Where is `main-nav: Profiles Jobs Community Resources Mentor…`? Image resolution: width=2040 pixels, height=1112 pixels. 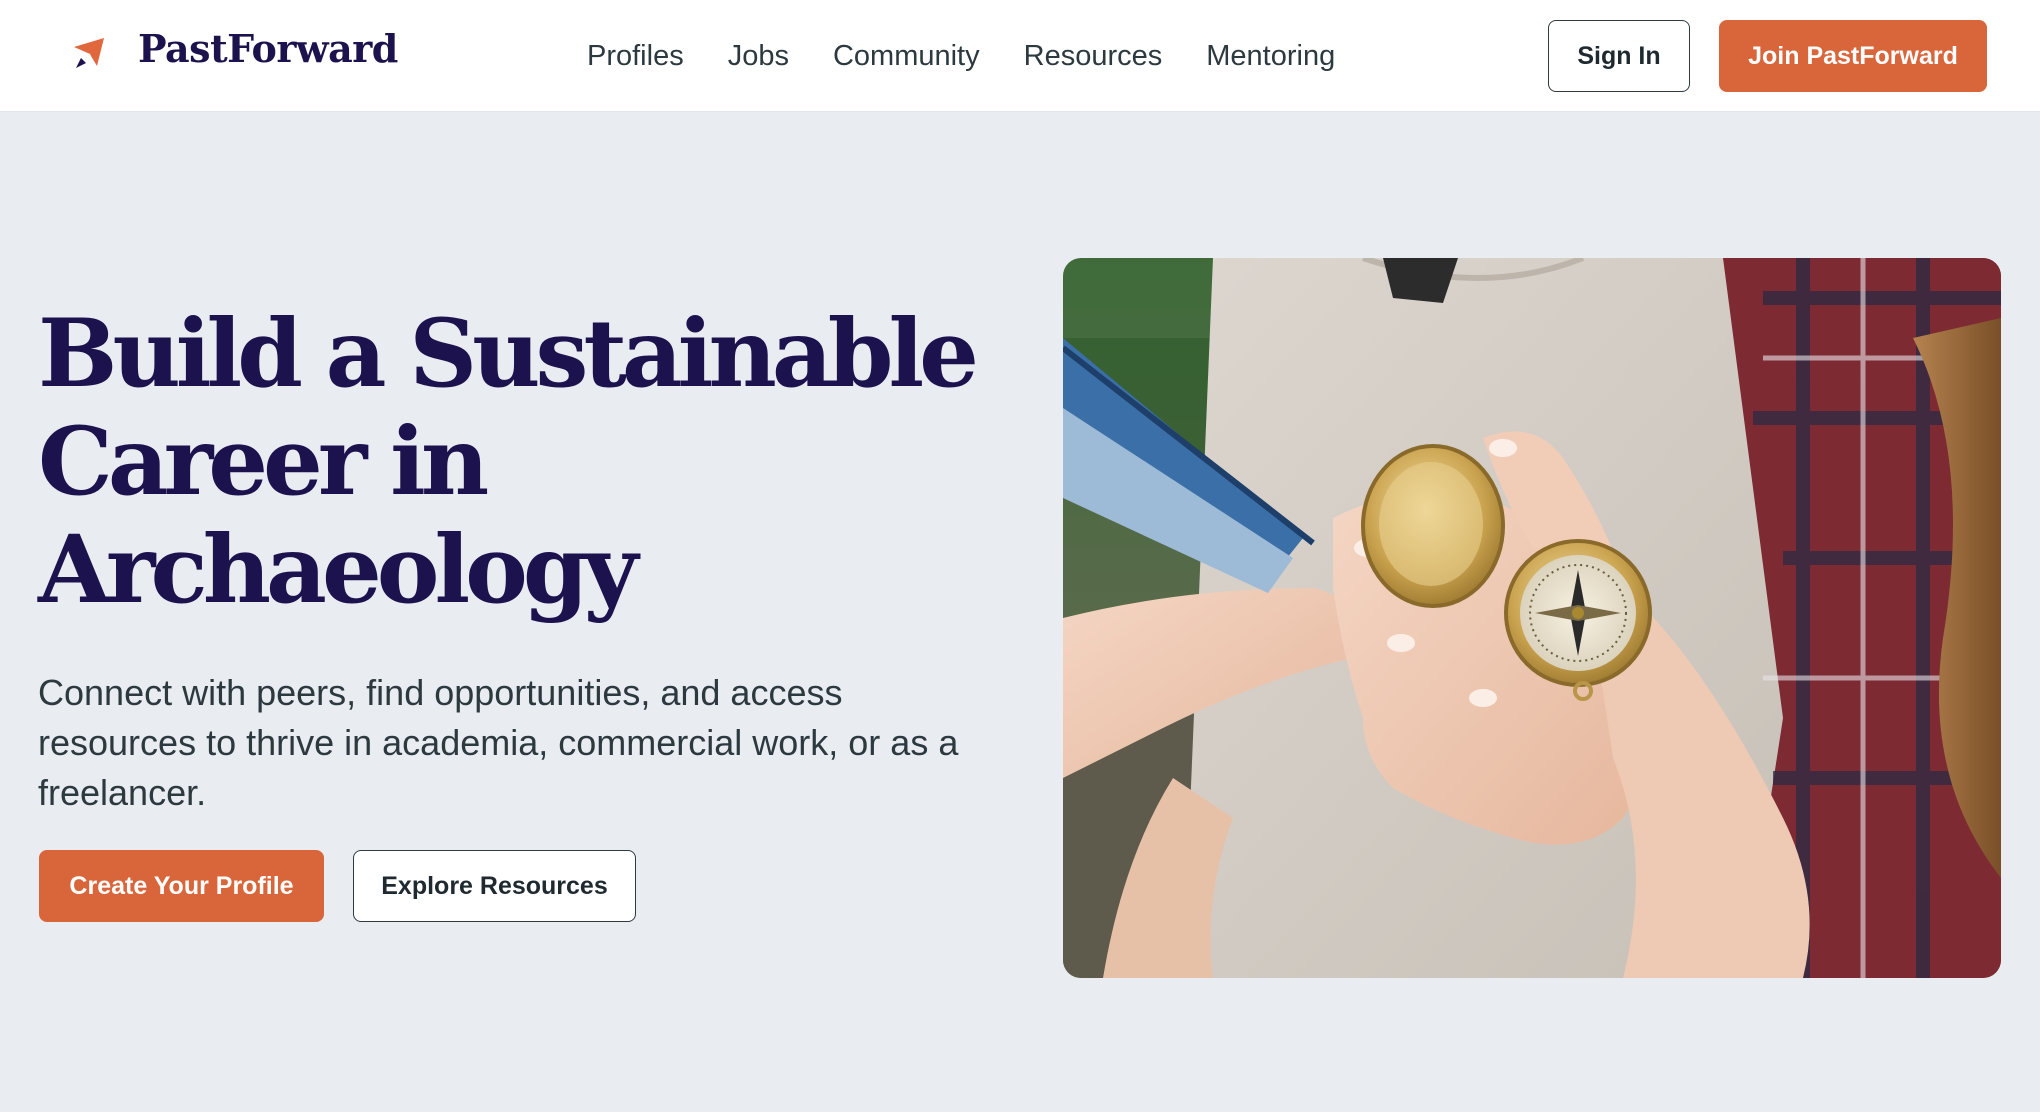
main-nav: Profiles Jobs Community Resources Mentor… is located at coordinates (961, 56).